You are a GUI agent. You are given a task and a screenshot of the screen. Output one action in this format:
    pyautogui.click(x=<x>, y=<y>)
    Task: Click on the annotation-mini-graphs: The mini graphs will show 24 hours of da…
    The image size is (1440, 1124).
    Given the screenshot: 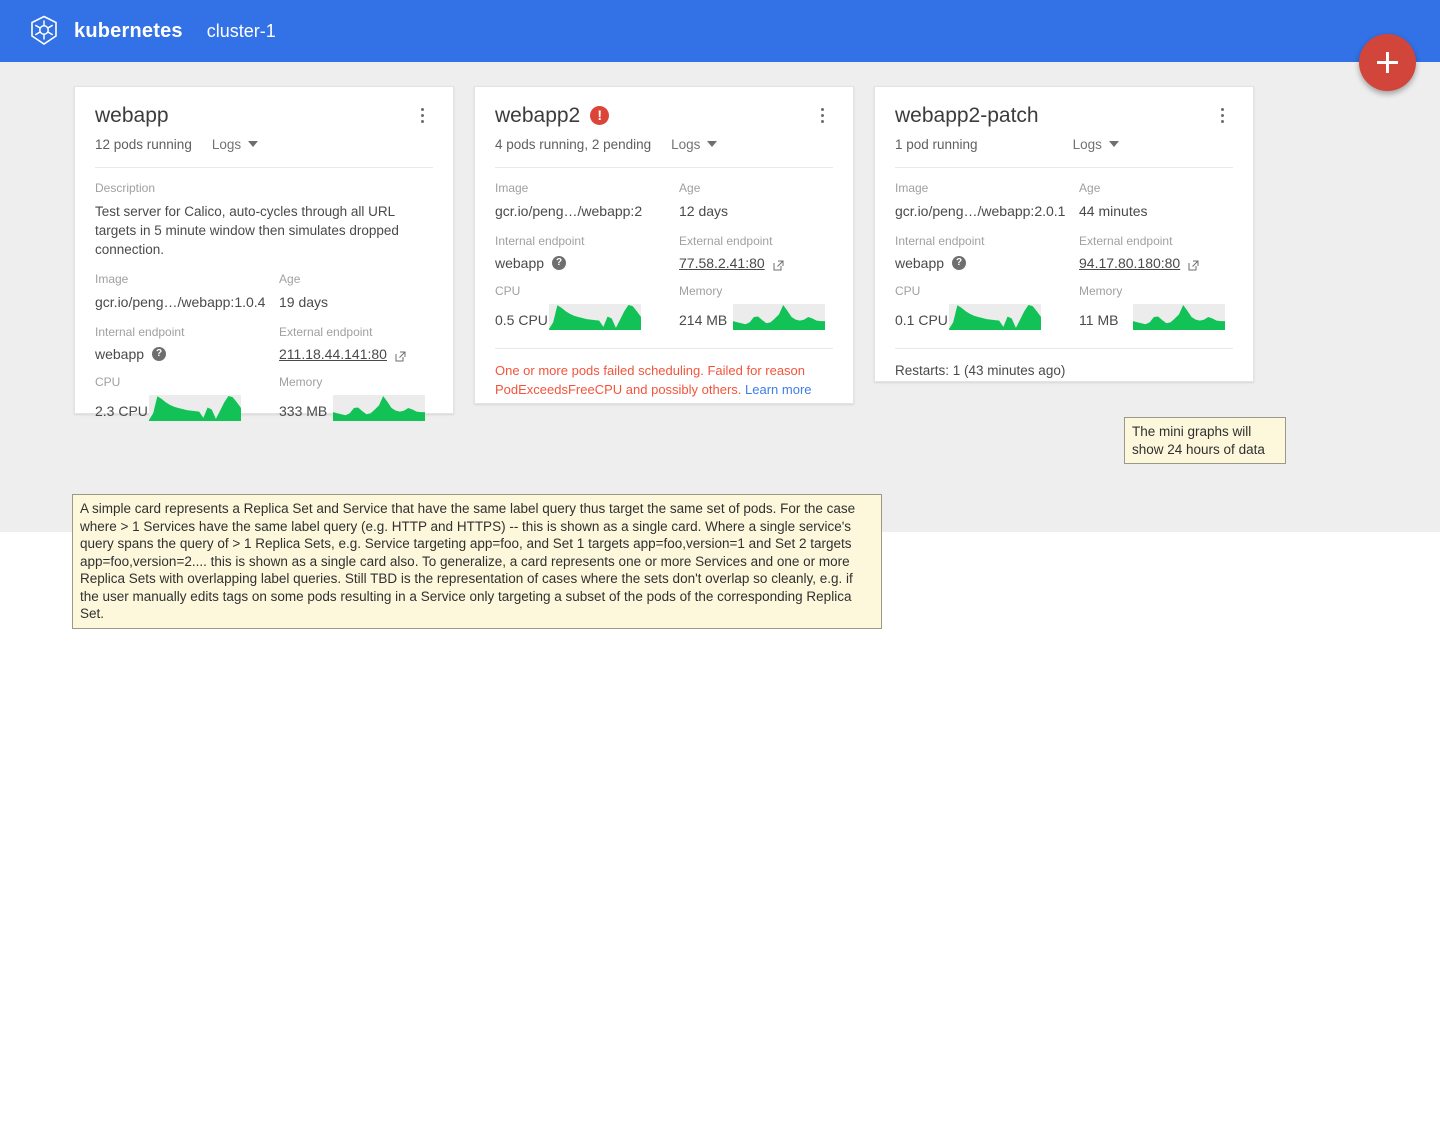 What is the action you would take?
    pyautogui.click(x=1205, y=440)
    